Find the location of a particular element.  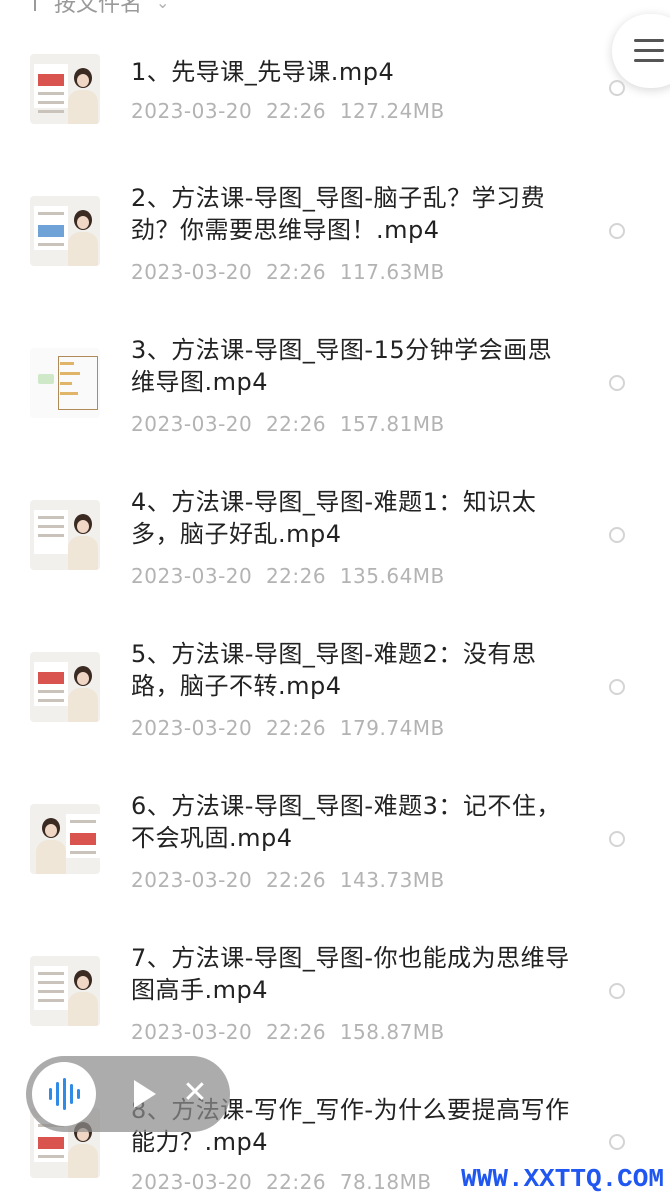

file-meta: 2023-03-20 22:26 179.74MB is located at coordinates (288, 728).